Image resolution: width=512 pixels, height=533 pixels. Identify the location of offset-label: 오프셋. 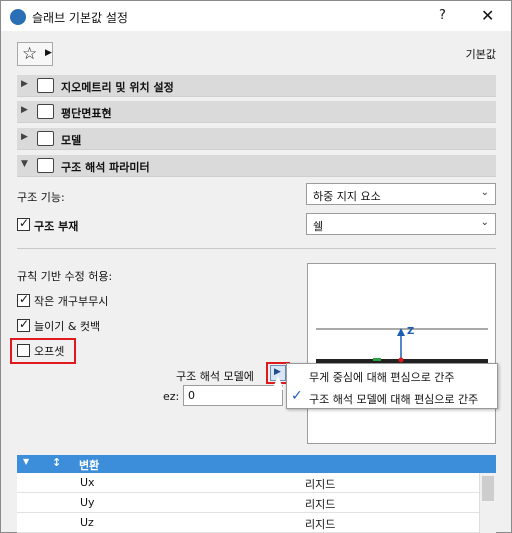
(49, 351).